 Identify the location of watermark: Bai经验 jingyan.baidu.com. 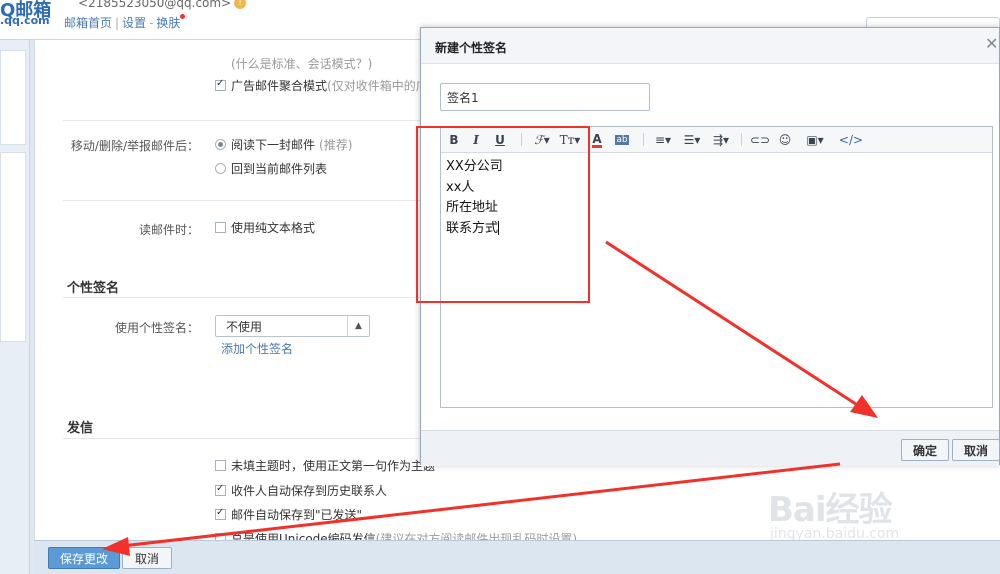
(868, 515).